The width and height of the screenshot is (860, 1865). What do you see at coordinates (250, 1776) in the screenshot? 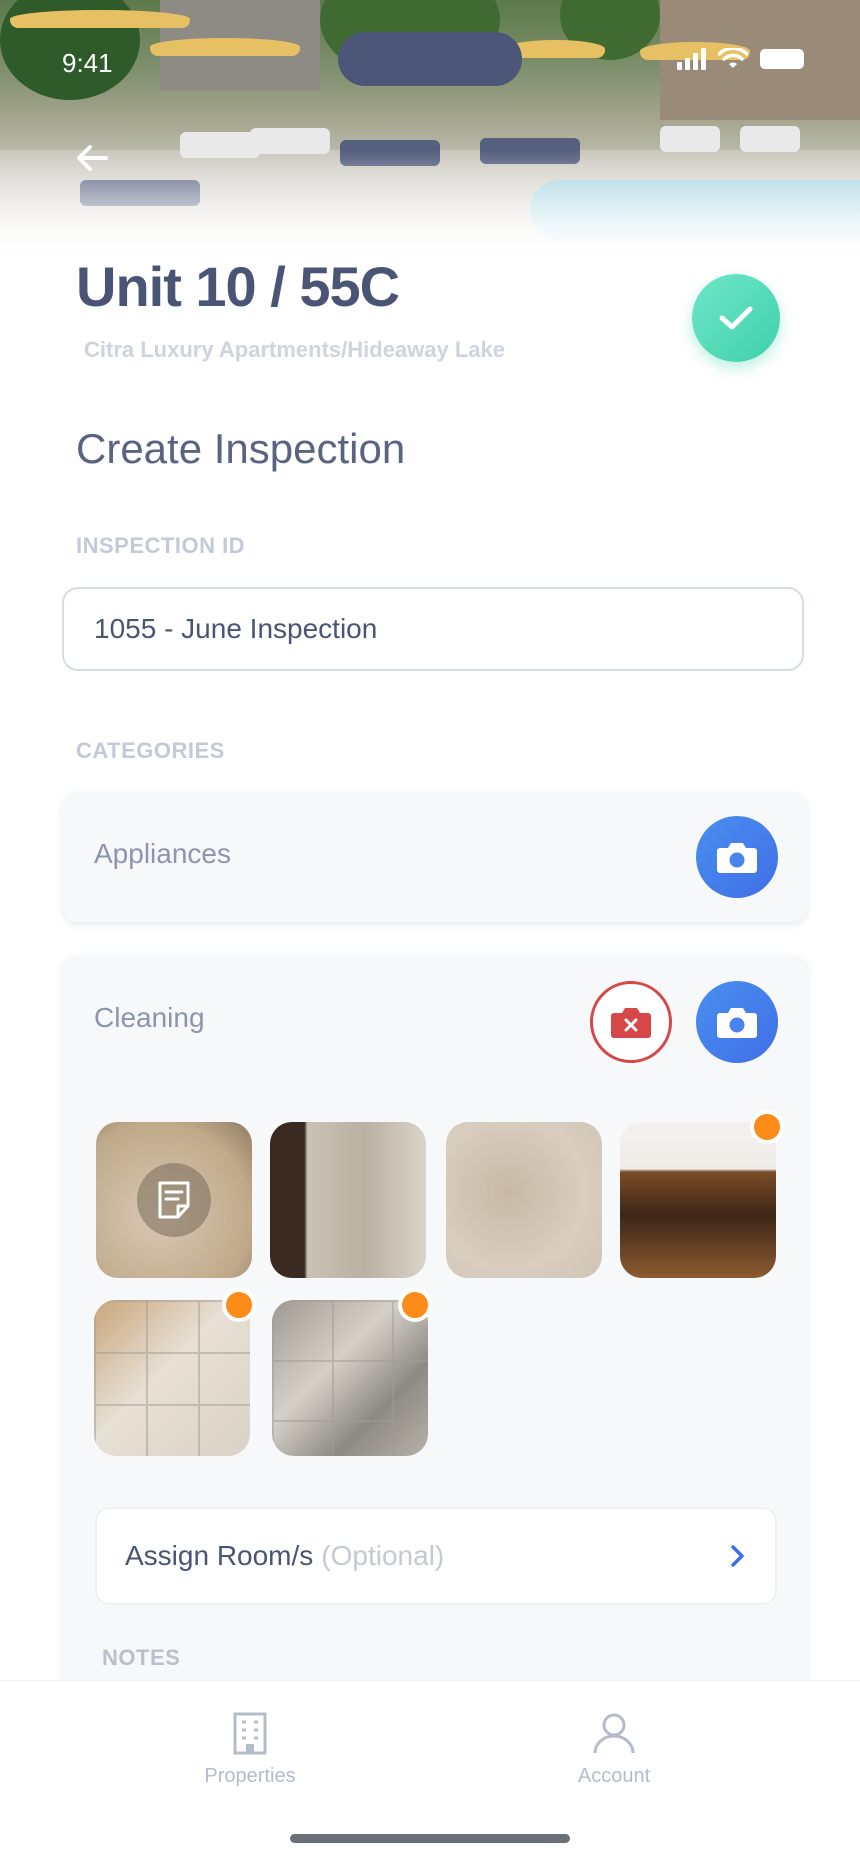
I see `tab-label: Properties` at bounding box center [250, 1776].